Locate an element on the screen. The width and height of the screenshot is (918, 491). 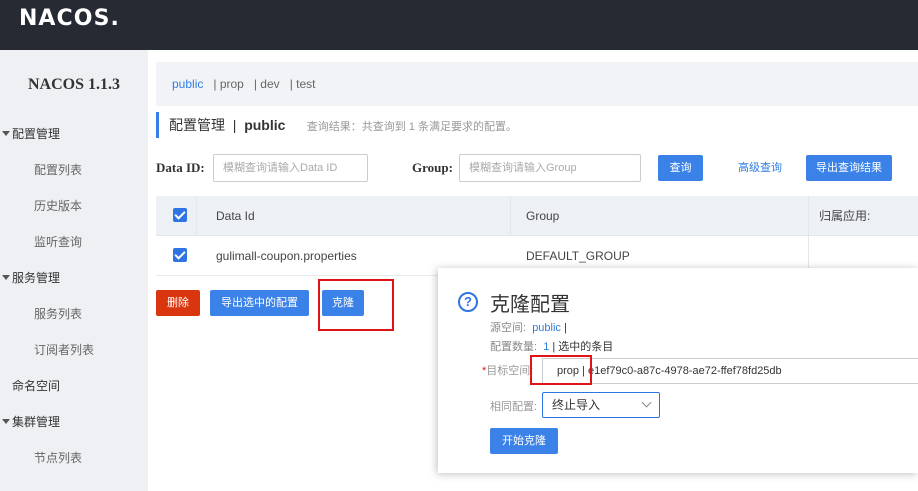
header-app: 归属应用: is located at coordinates (844, 216).